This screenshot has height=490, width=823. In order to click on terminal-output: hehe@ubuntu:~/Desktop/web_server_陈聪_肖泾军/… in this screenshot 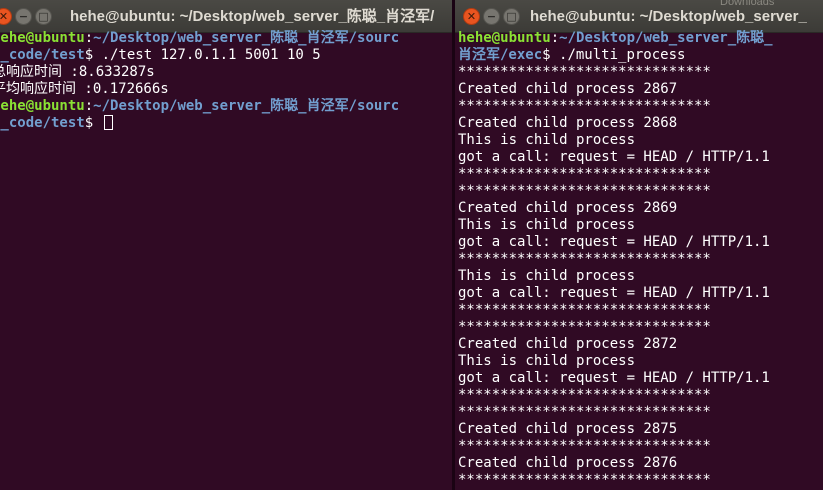, I will do `click(226, 81)`.